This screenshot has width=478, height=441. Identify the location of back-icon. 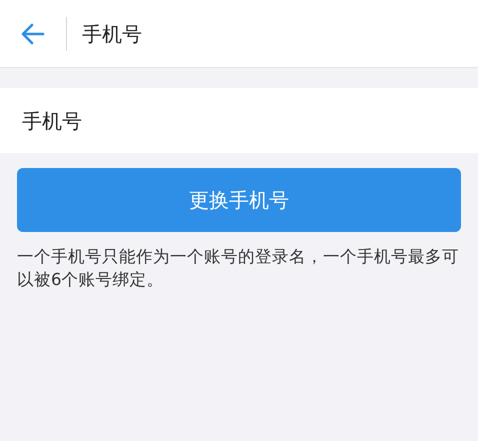
(33, 33).